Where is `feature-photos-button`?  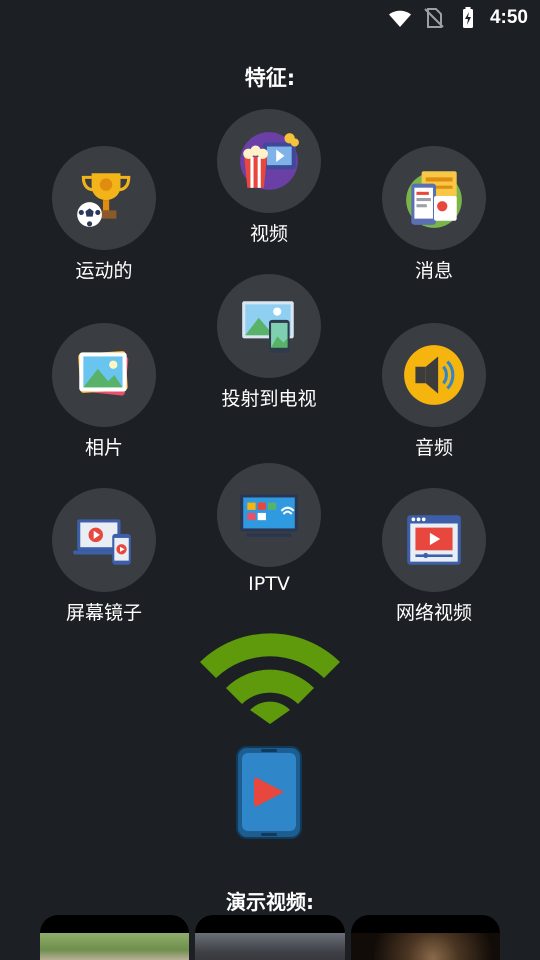
feature-photos-button is located at coordinates (104, 375).